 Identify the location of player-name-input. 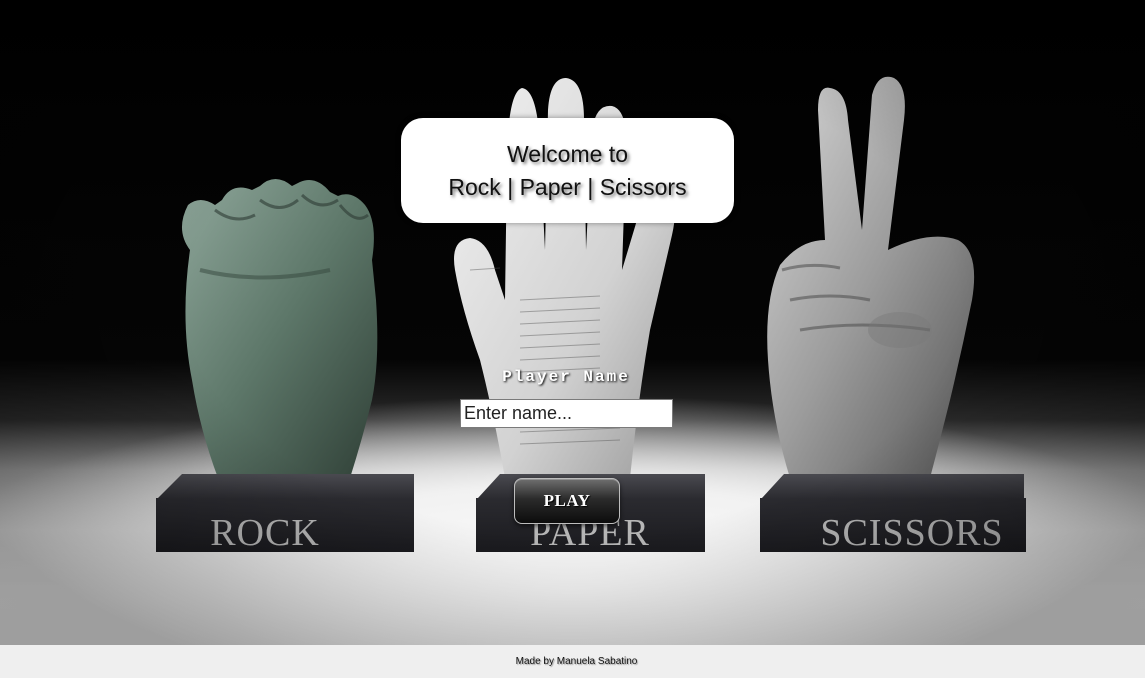
(566, 413).